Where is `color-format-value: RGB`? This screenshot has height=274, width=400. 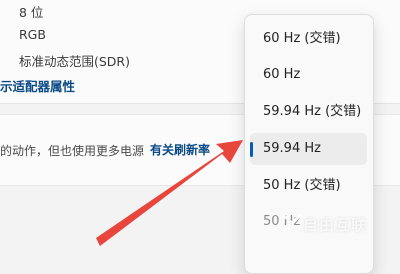
color-format-value: RGB is located at coordinates (32, 34).